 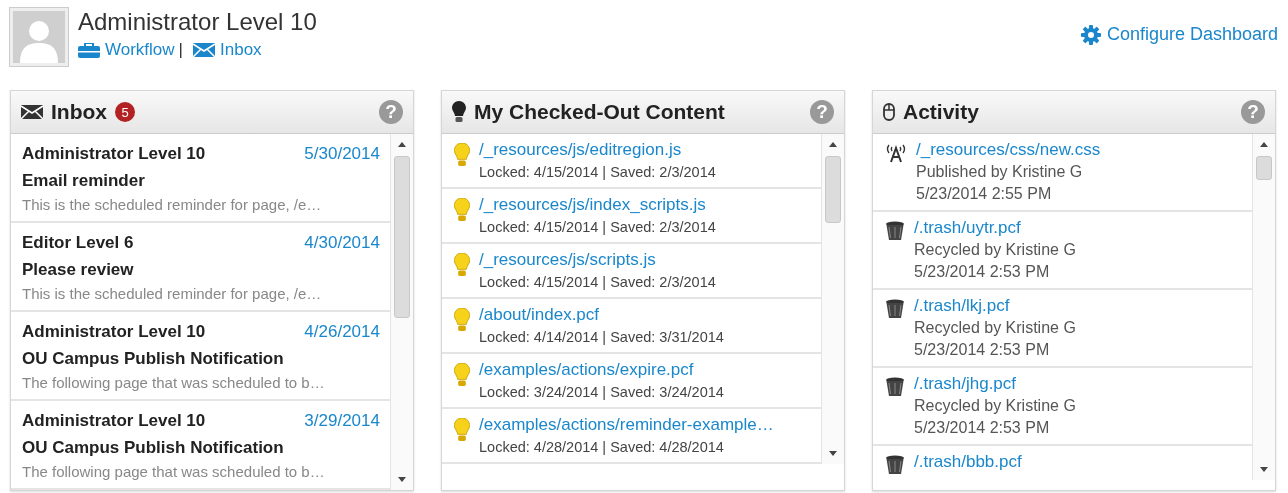 I want to click on file-path-link: /.trash/jhg.pcf, so click(x=965, y=383).